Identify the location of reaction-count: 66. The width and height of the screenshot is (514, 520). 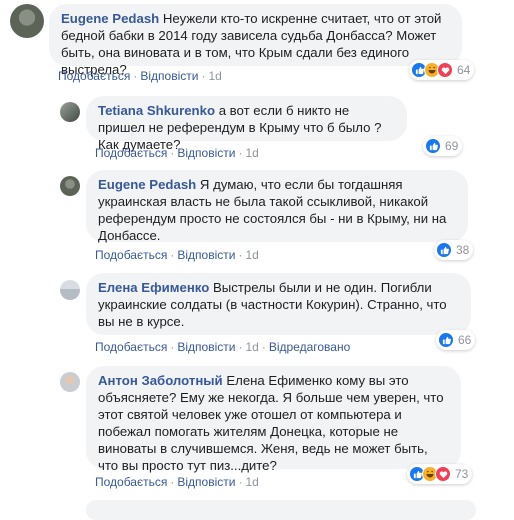
(465, 340).